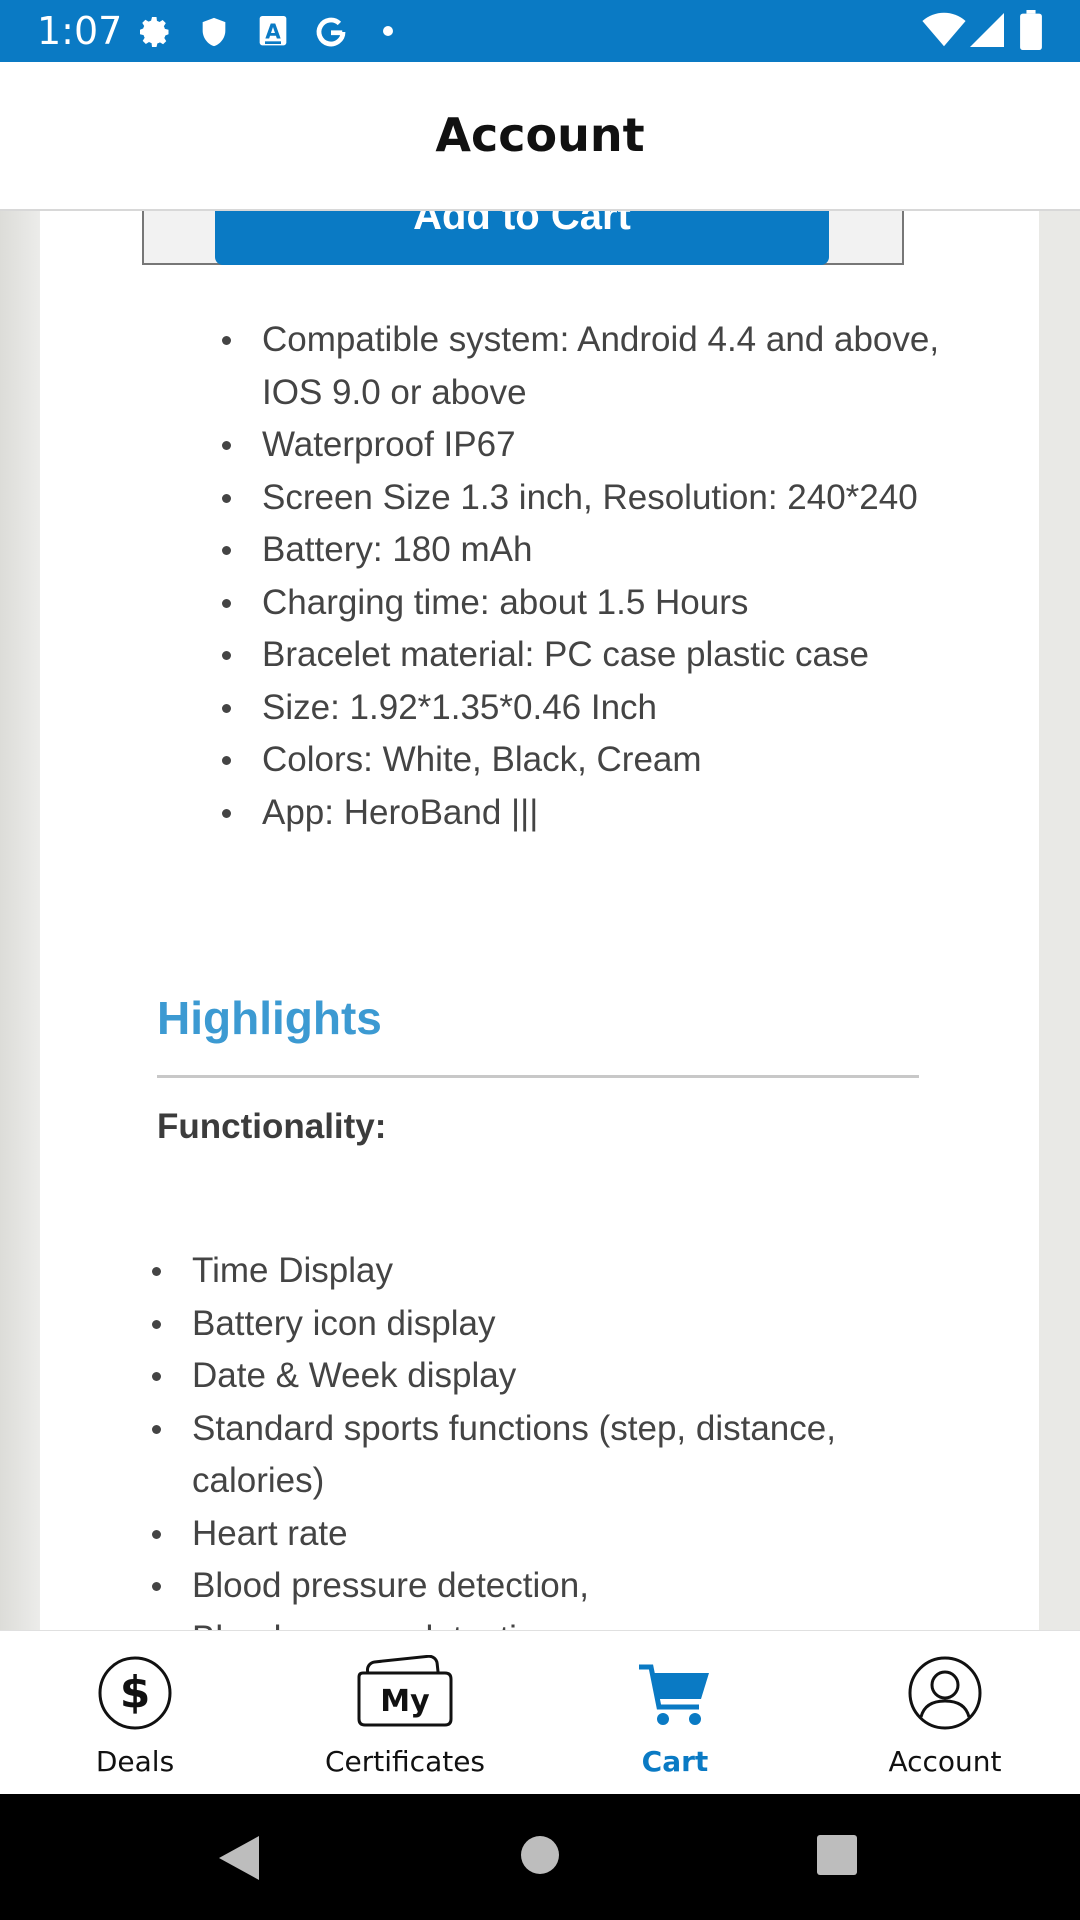  What do you see at coordinates (272, 1126) in the screenshot?
I see `functionality-label: Functionality:` at bounding box center [272, 1126].